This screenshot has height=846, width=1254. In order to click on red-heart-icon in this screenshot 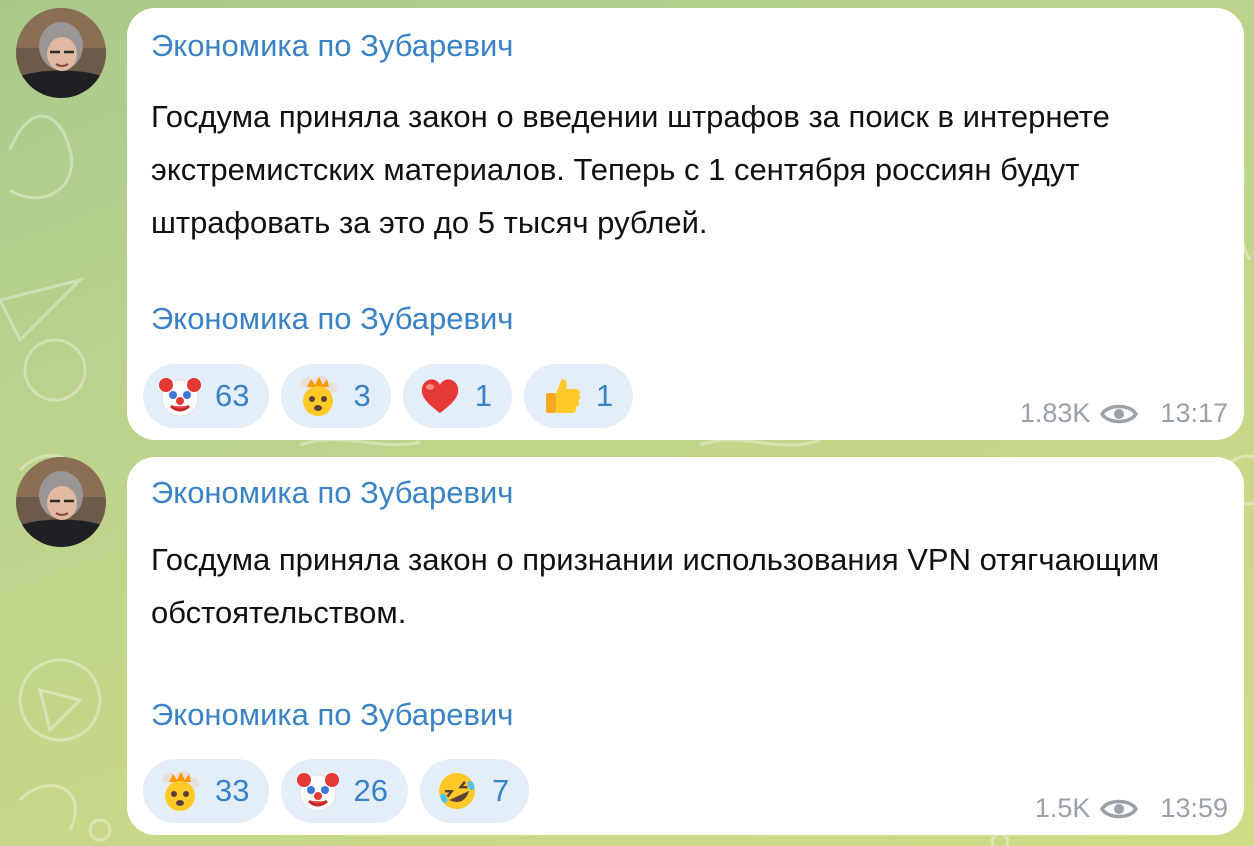, I will do `click(439, 396)`.